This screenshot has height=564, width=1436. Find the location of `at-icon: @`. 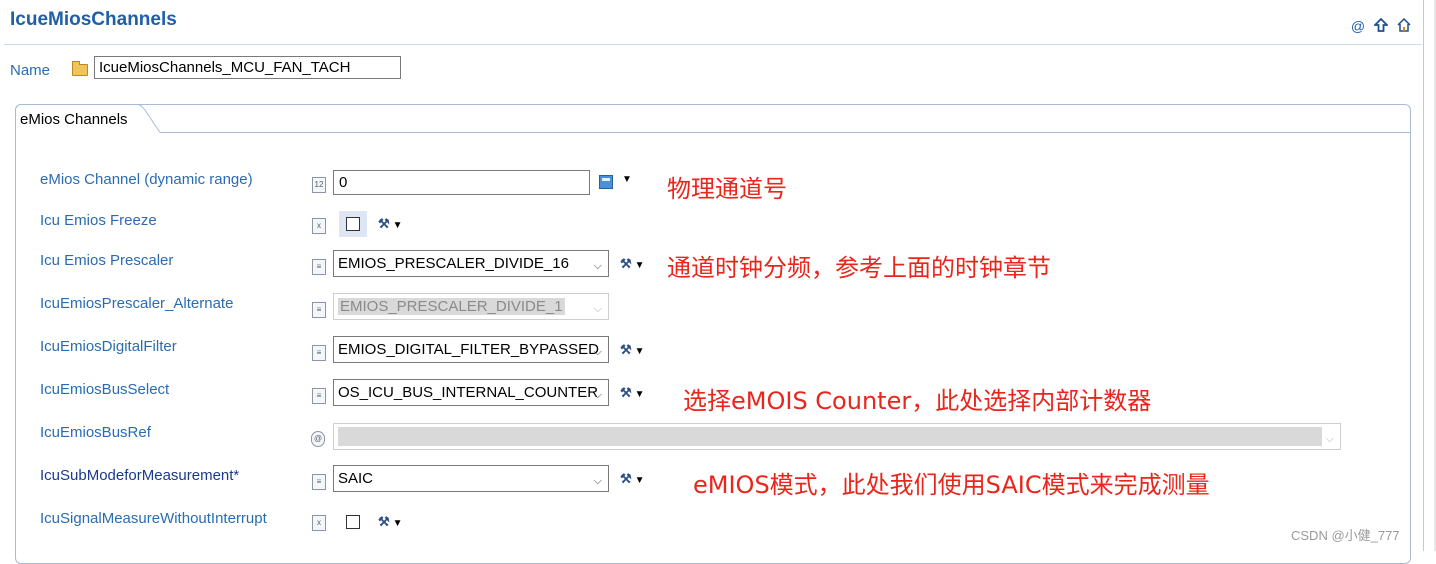

at-icon: @ is located at coordinates (1358, 26).